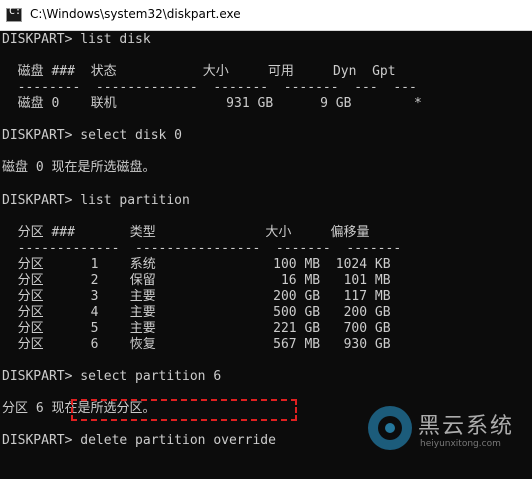  I want to click on console-line: 分区 3 主要 200 GB 117 MB, so click(196, 296).